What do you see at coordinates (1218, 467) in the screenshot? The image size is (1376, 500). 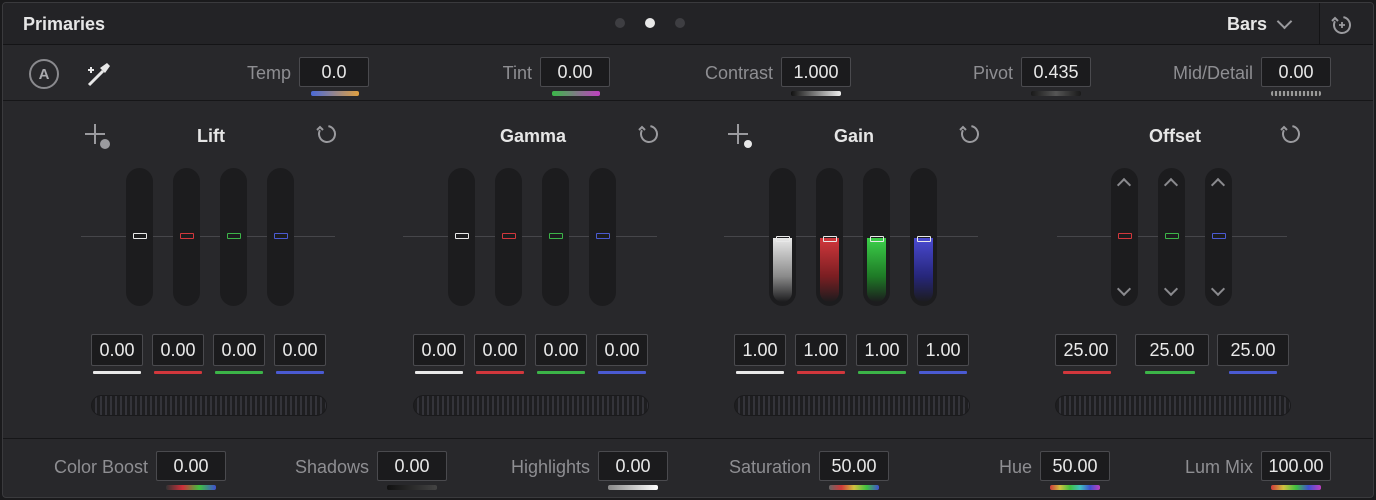 I see `lum-mix-label: Lum Mix` at bounding box center [1218, 467].